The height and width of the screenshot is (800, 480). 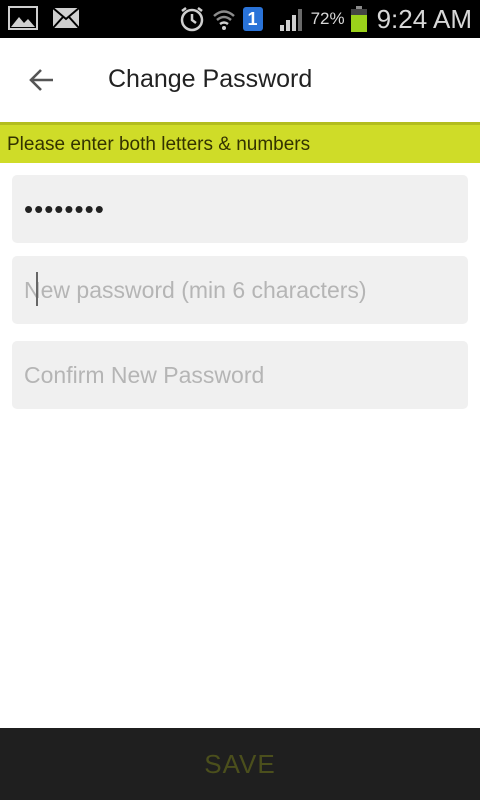 What do you see at coordinates (292, 19) in the screenshot?
I see `signal-icon` at bounding box center [292, 19].